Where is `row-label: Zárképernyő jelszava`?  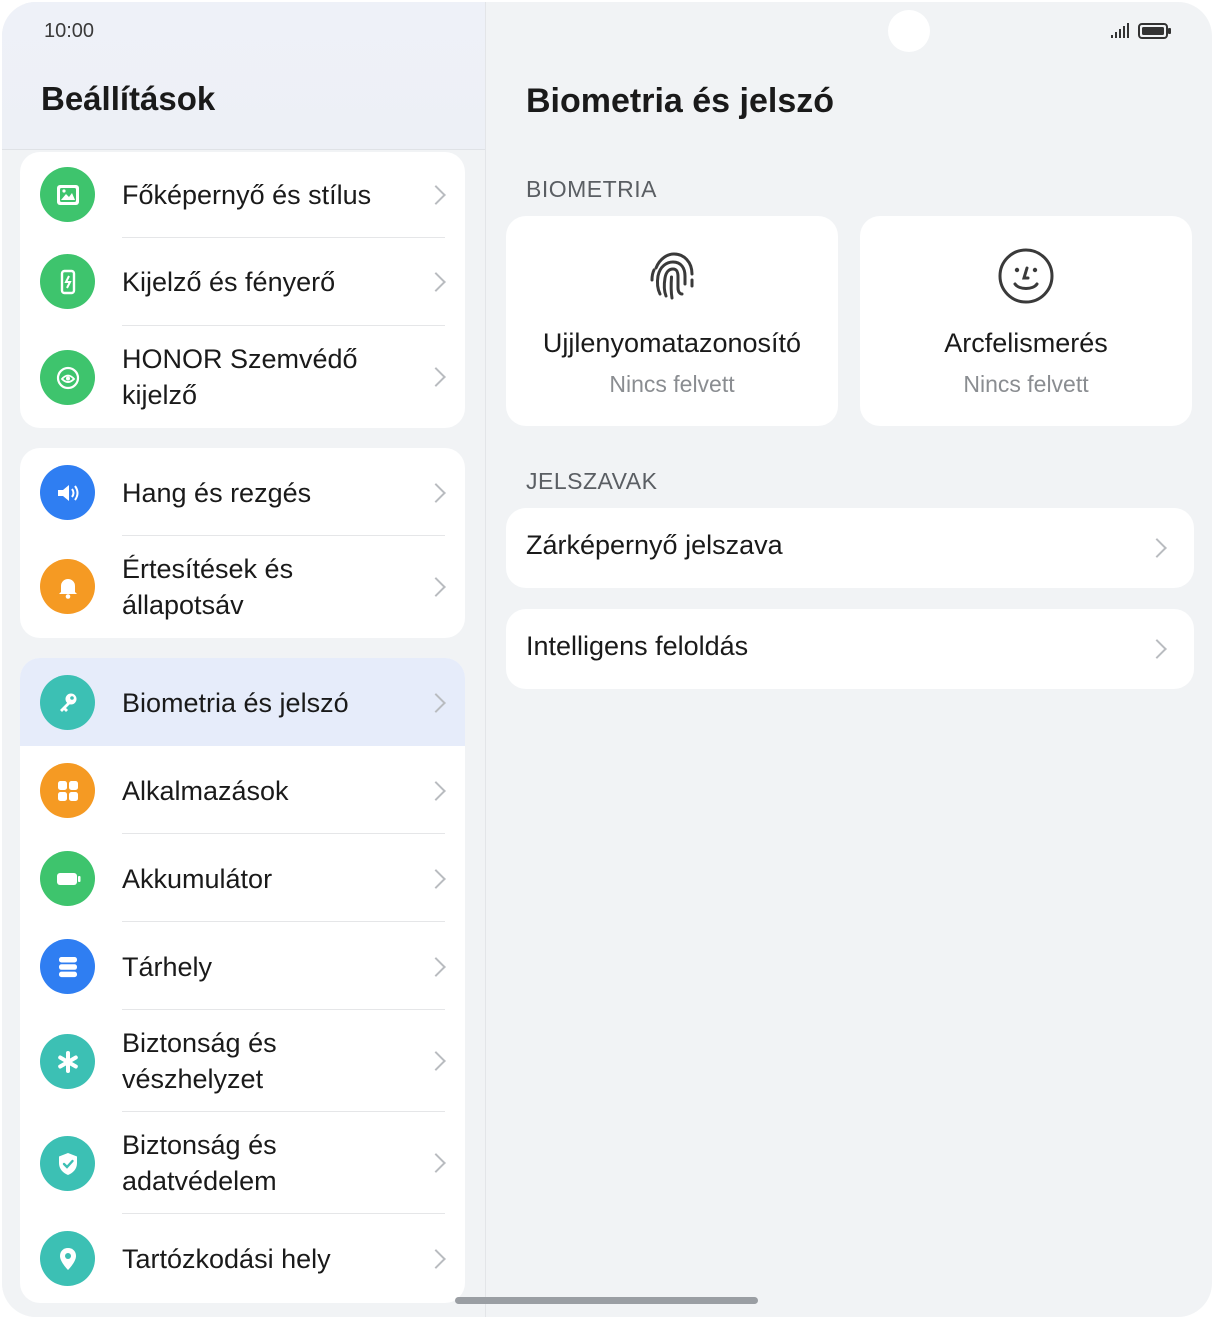
row-label: Zárképernyő jelszava is located at coordinates (654, 545).